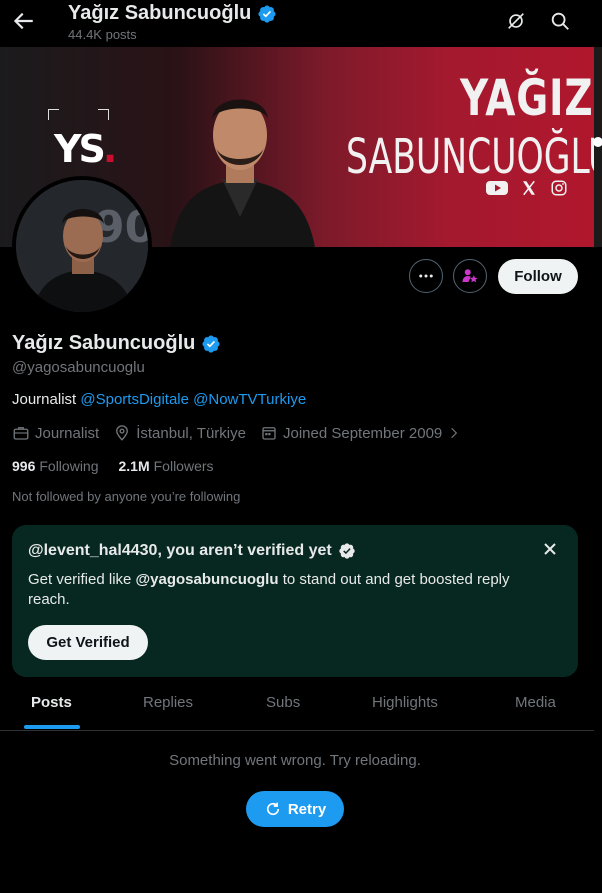 The image size is (602, 893). What do you see at coordinates (51, 702) in the screenshot?
I see `tab-posts: Posts` at bounding box center [51, 702].